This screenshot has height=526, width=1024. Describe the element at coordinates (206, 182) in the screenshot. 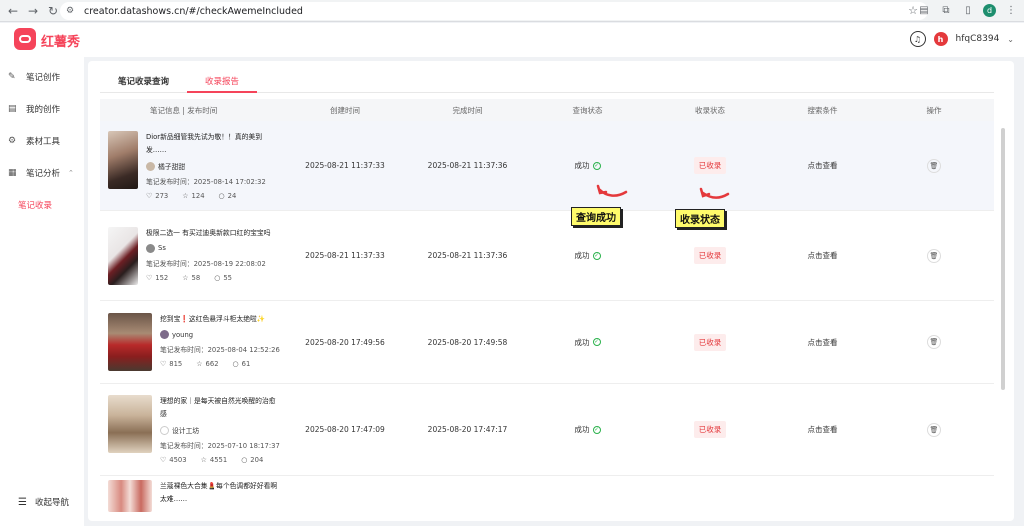

I see `publish-time: 笔记发布时间：2025-08-14 17:02:32` at that location.